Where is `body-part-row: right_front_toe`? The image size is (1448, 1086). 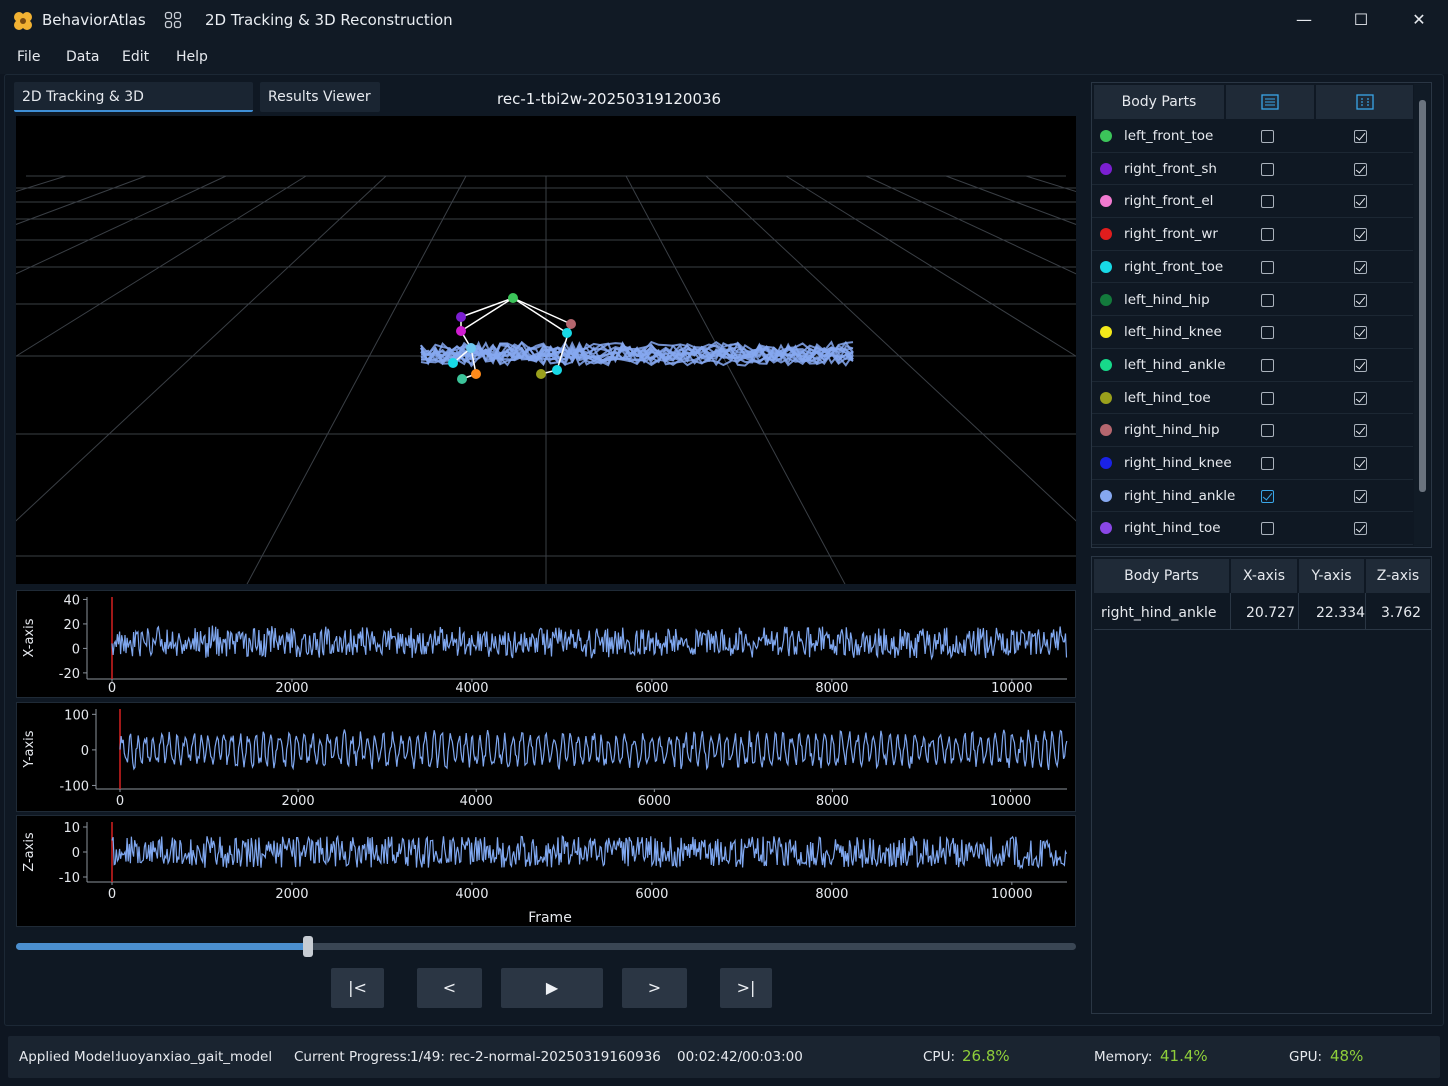 body-part-row: right_front_toe is located at coordinates (1252, 267).